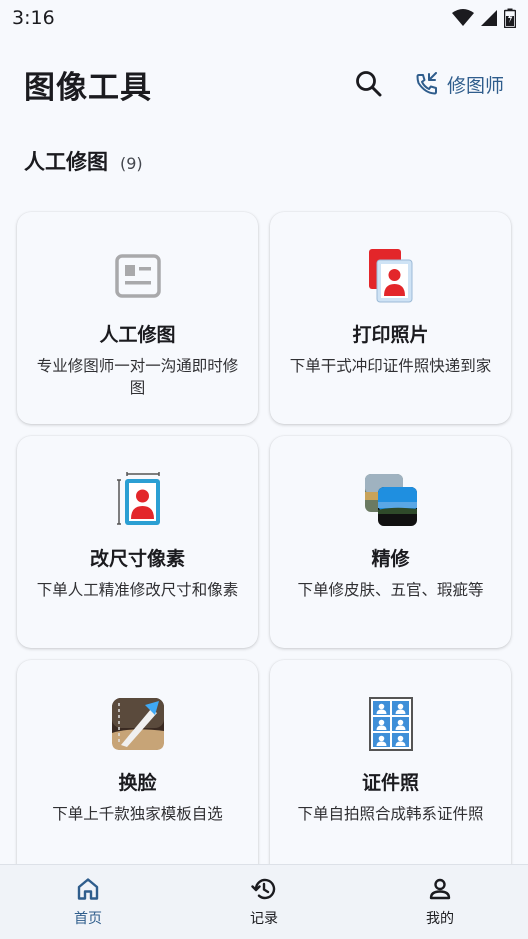  I want to click on search-button, so click(369, 84).